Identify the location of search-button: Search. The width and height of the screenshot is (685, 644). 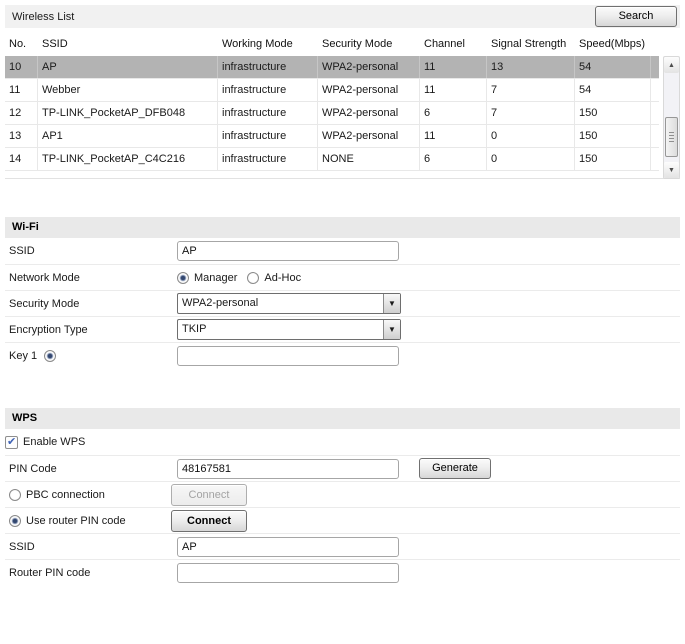
(636, 16).